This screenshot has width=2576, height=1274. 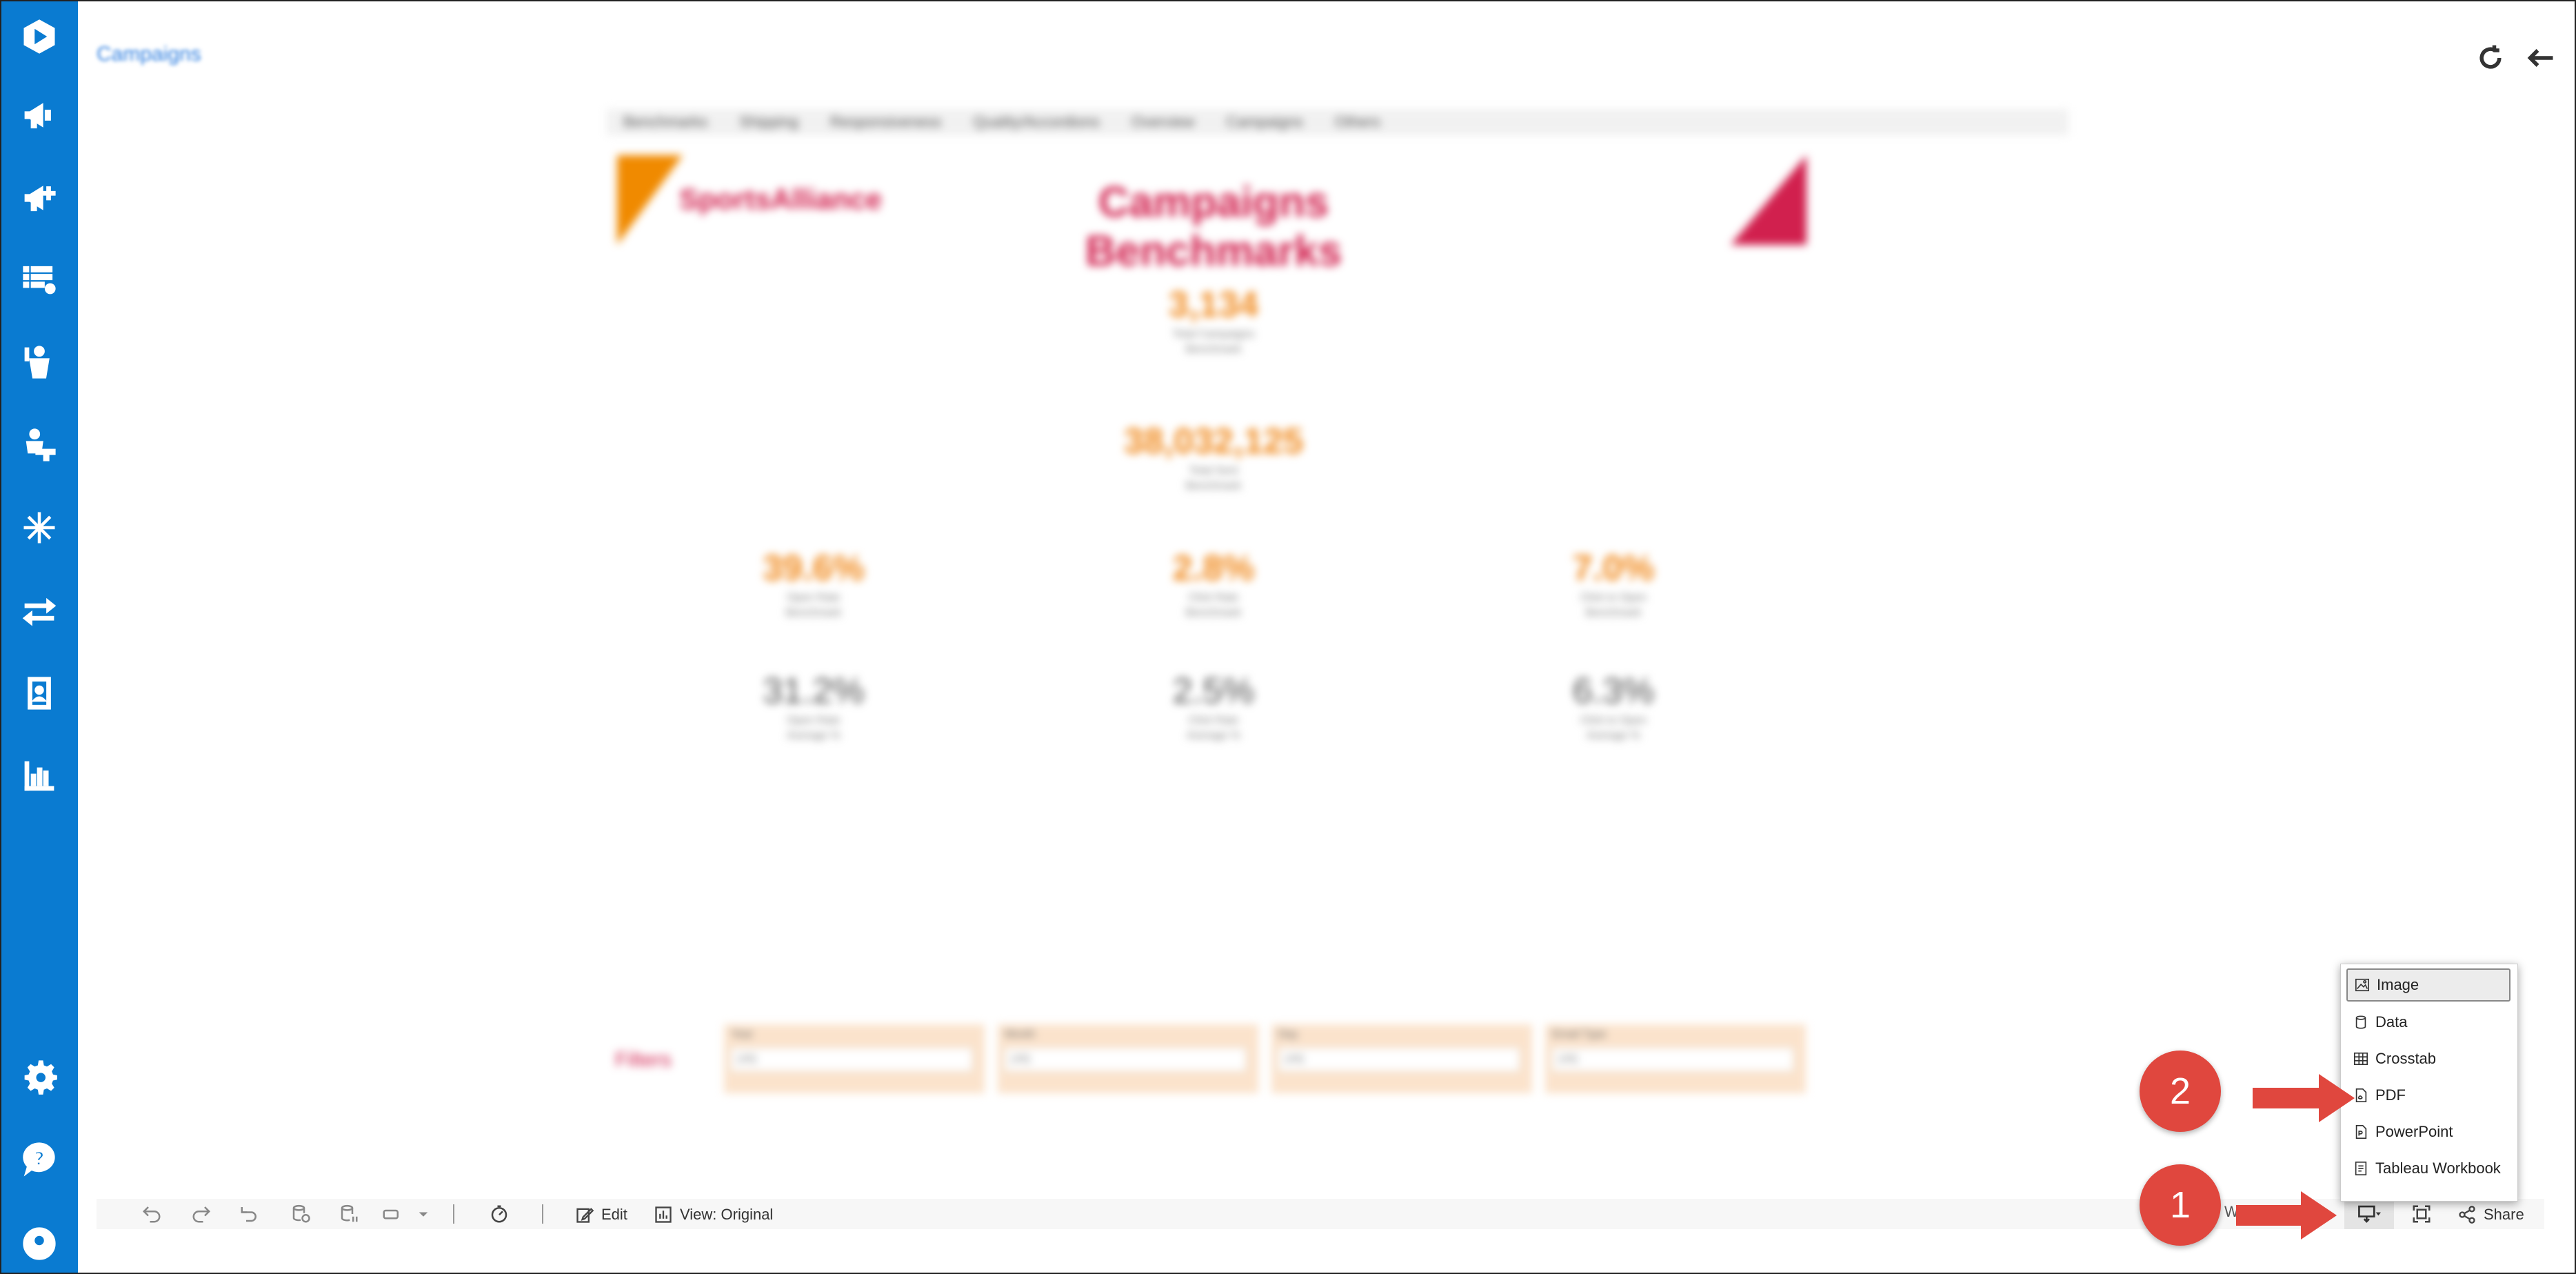 I want to click on share-button: Share, so click(x=2490, y=1214).